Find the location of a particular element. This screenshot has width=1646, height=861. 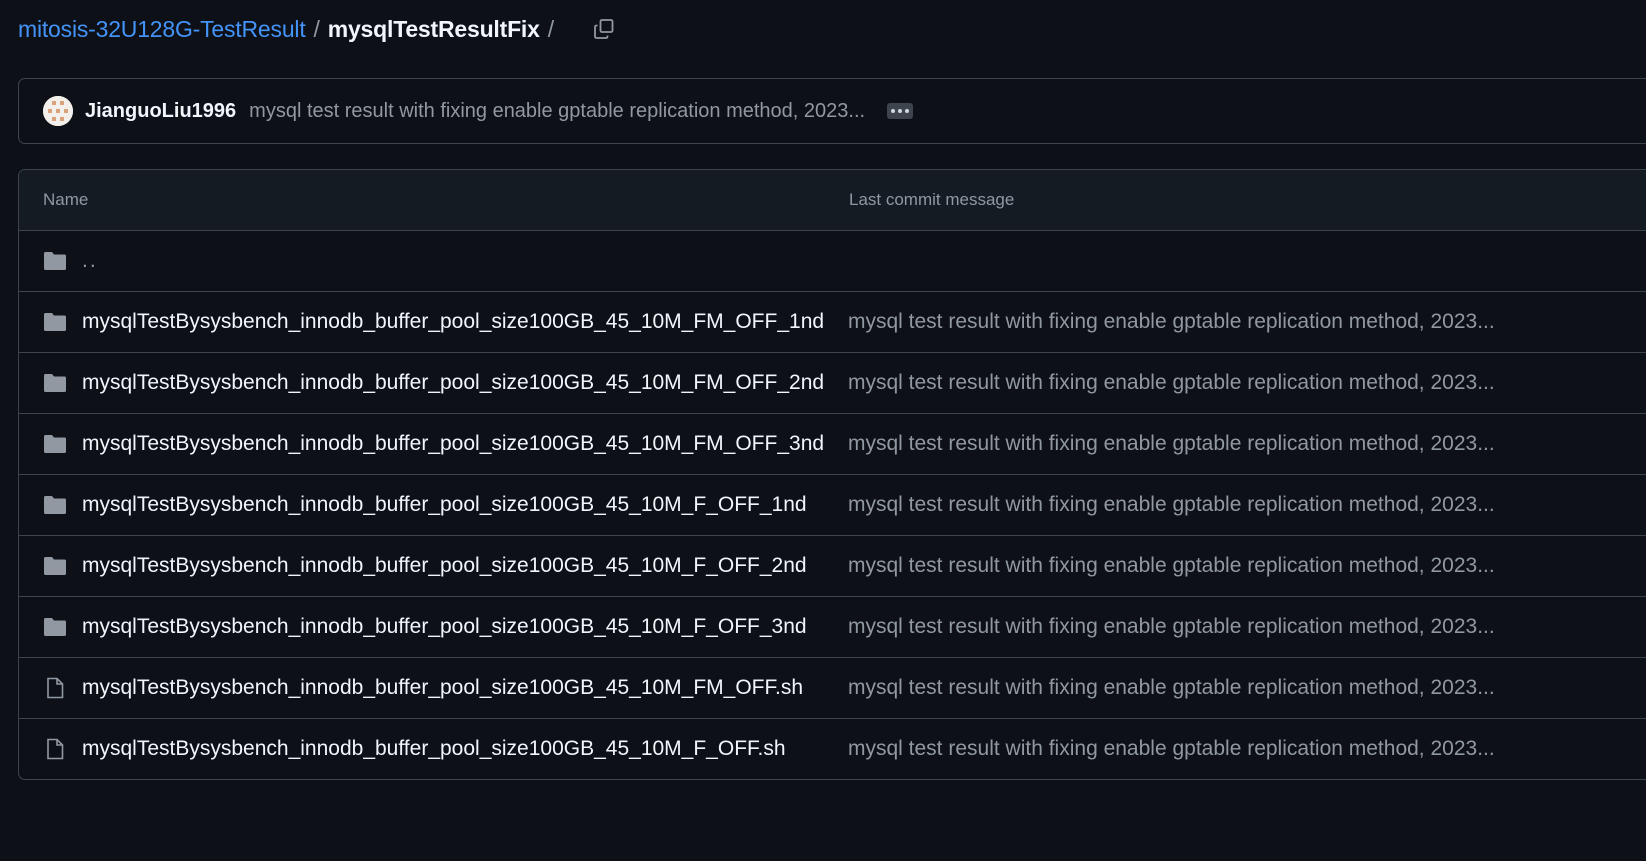

copy-icon is located at coordinates (604, 29).